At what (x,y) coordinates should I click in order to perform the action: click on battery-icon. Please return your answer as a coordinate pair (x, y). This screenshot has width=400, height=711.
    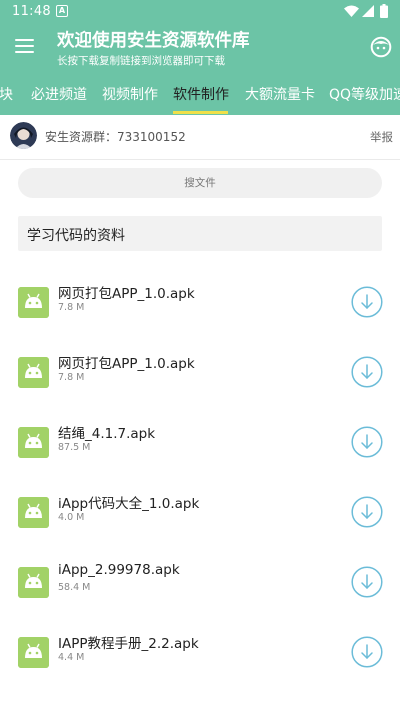
    Looking at the image, I should click on (384, 11).